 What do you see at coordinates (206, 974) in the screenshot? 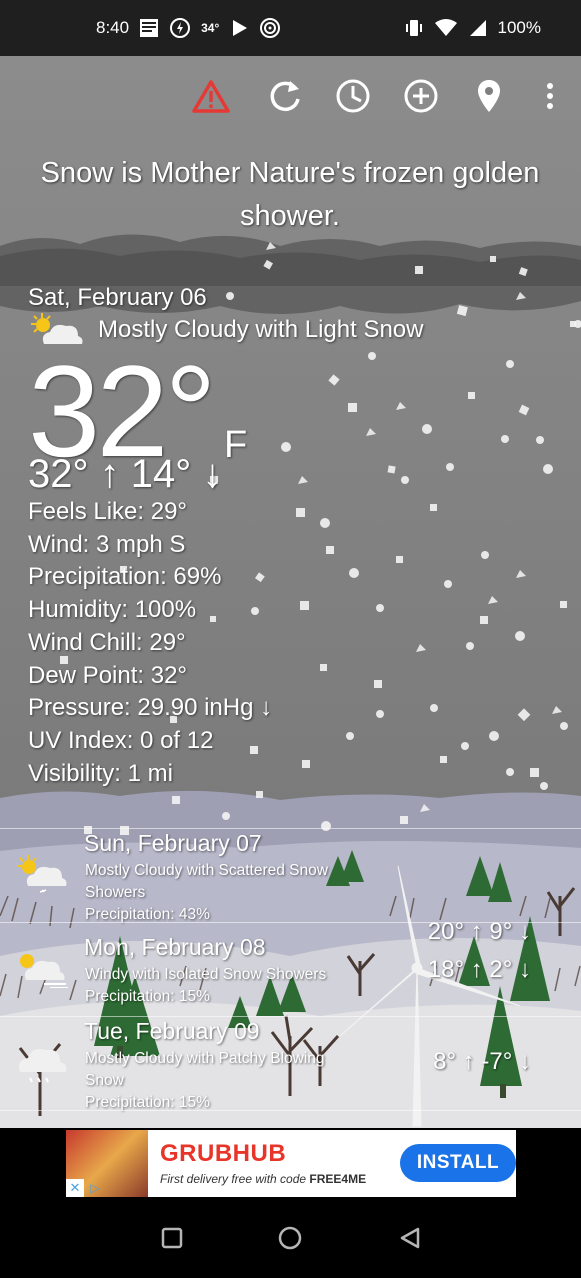
I see `forecast-condition: Windy with Isolated Snow Showers` at bounding box center [206, 974].